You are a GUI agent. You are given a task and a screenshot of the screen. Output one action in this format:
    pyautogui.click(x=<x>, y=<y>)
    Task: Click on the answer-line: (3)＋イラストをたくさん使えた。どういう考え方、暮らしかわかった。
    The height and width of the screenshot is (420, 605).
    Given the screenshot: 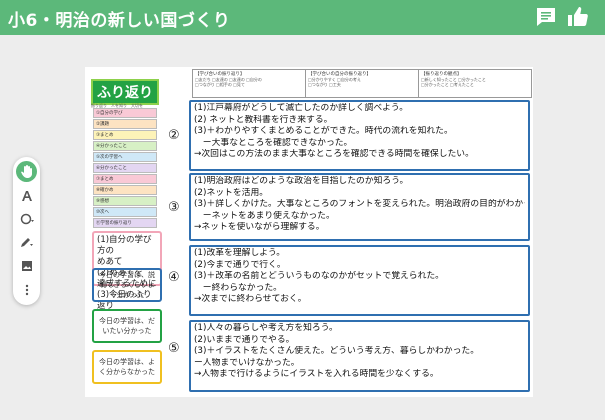 What is the action you would take?
    pyautogui.click(x=336, y=351)
    